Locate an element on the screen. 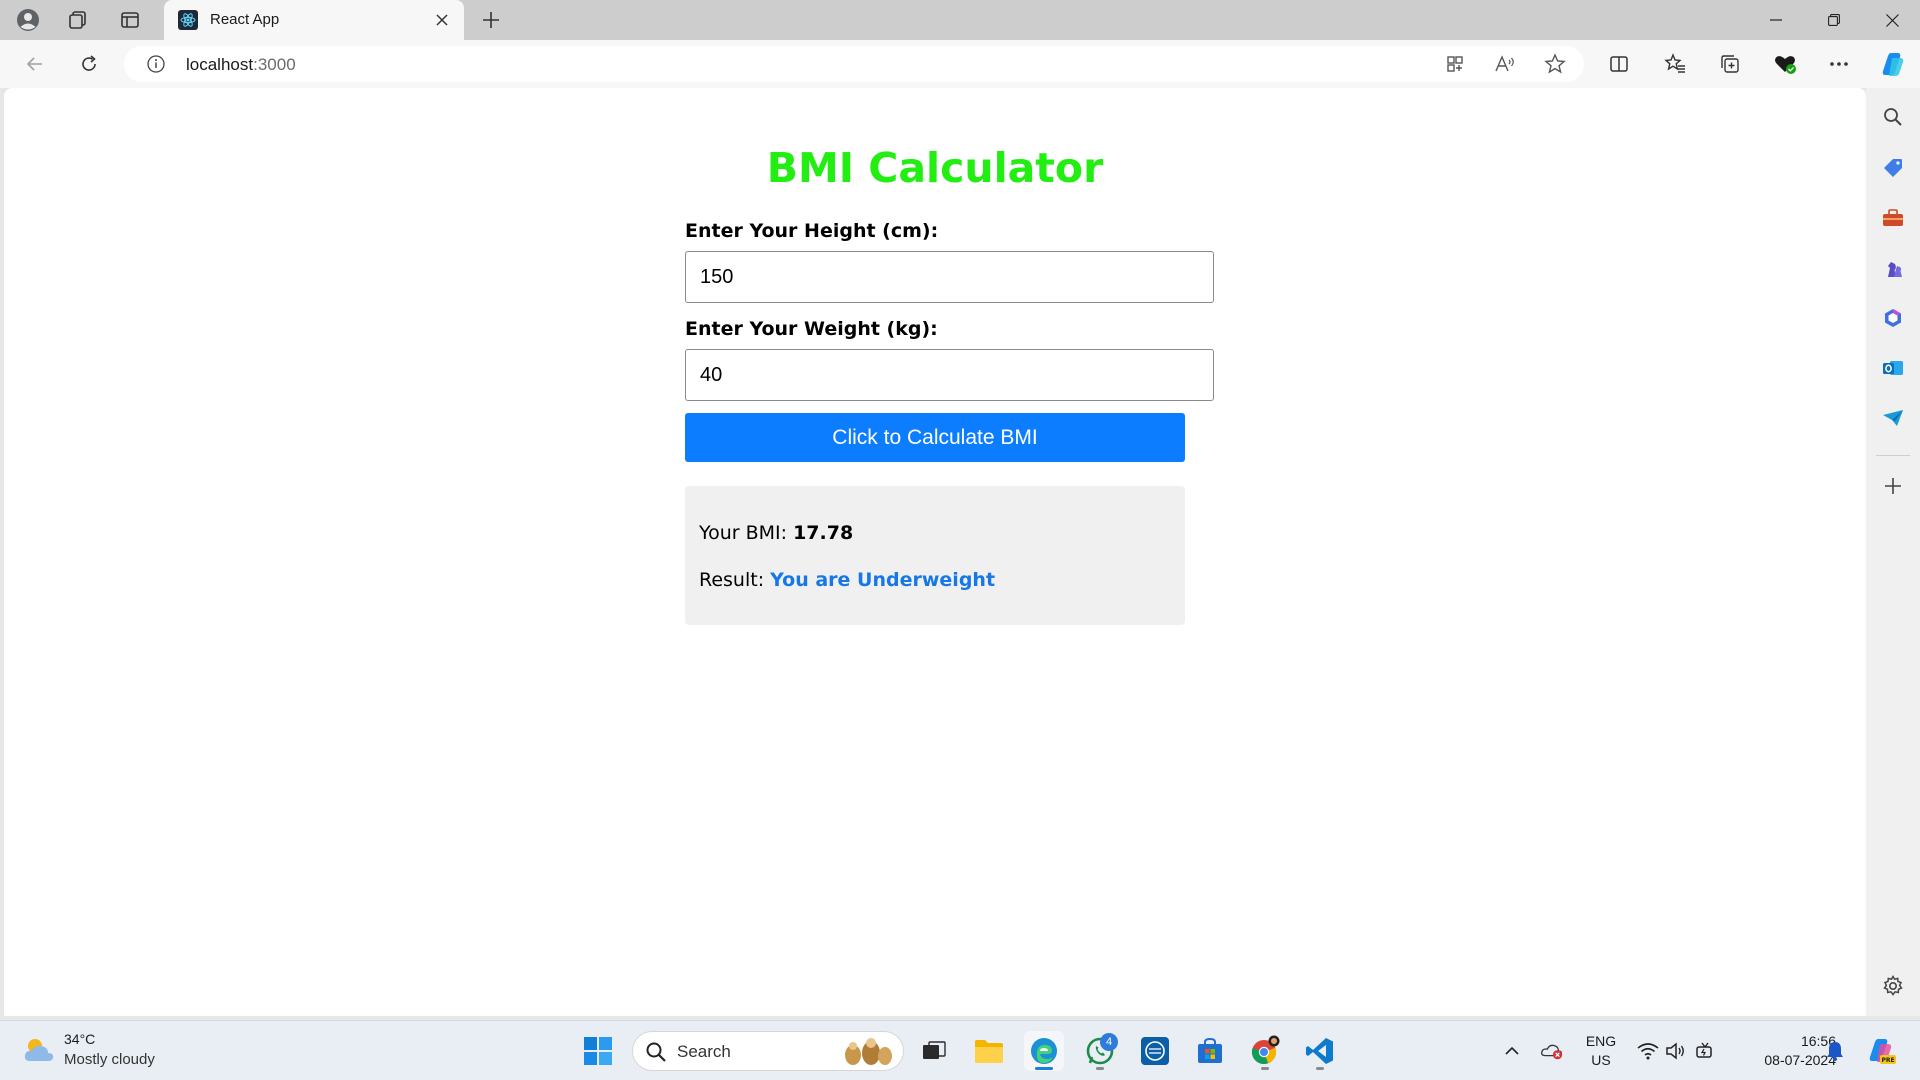 This screenshot has height=1080, width=1920. taskbar-search: Search is located at coordinates (768, 1051).